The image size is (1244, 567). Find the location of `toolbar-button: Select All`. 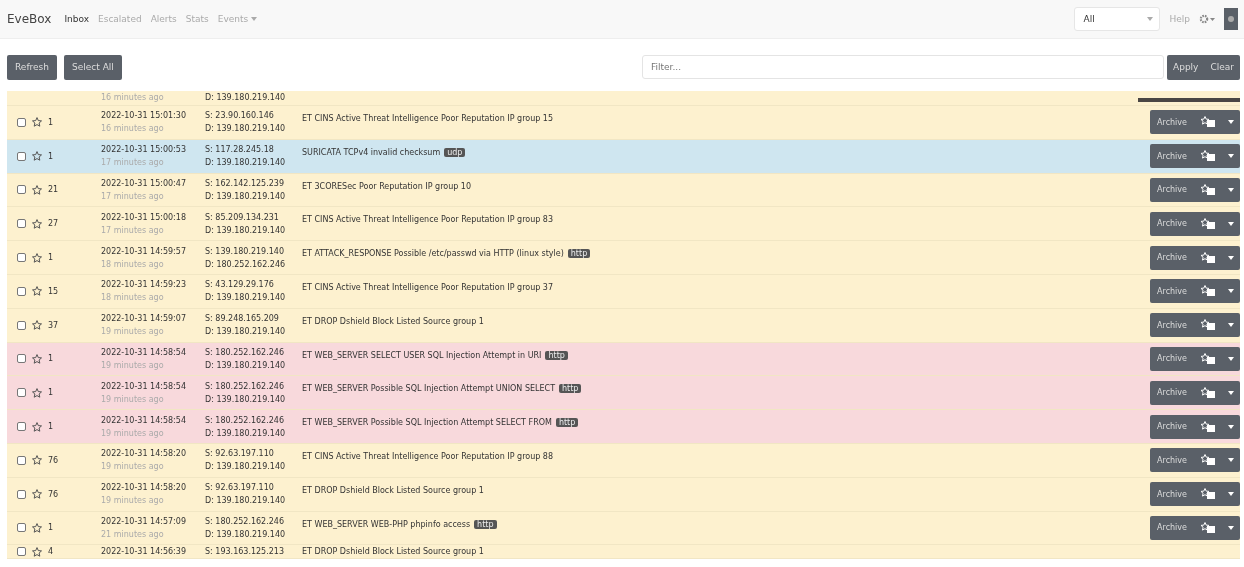

toolbar-button: Select All is located at coordinates (93, 67).